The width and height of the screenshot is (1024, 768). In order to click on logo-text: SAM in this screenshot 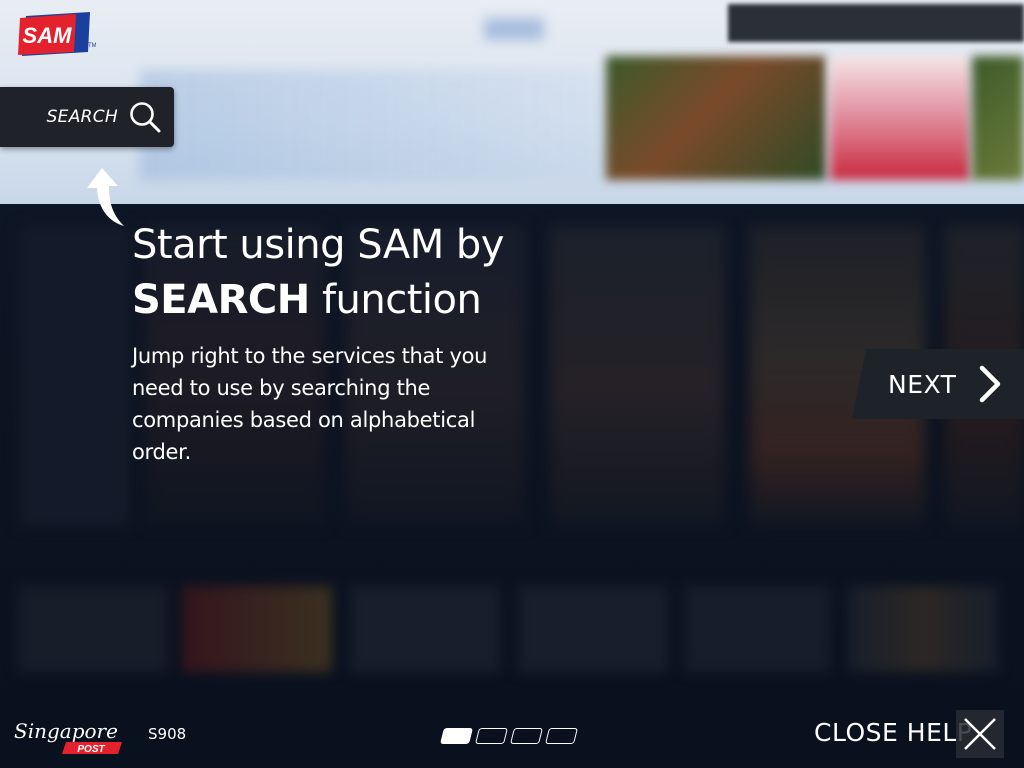, I will do `click(48, 35)`.